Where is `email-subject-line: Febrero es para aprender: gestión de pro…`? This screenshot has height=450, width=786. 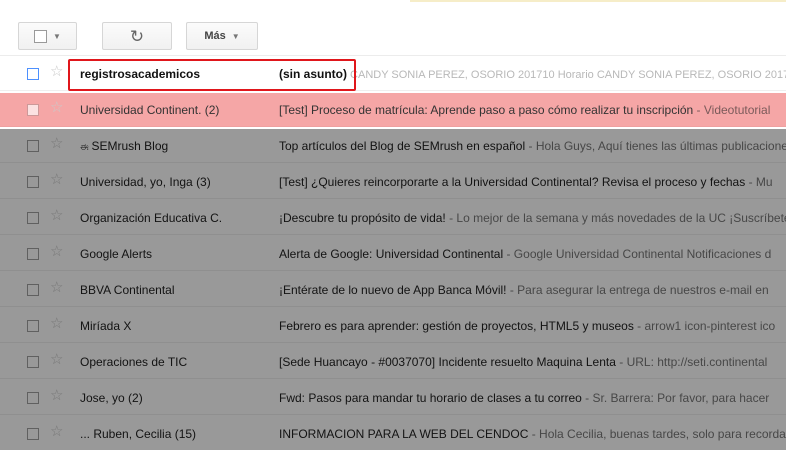 email-subject-line: Febrero es para aprender: gestión de pro… is located at coordinates (532, 326).